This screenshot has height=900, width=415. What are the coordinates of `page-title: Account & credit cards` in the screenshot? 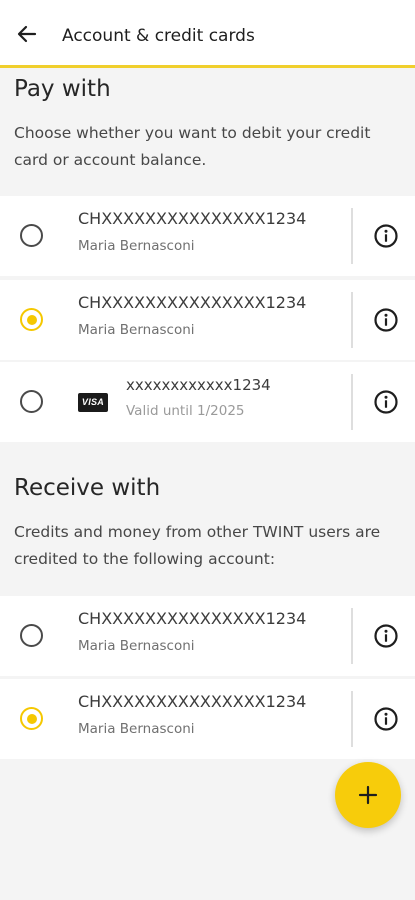 It's located at (158, 36).